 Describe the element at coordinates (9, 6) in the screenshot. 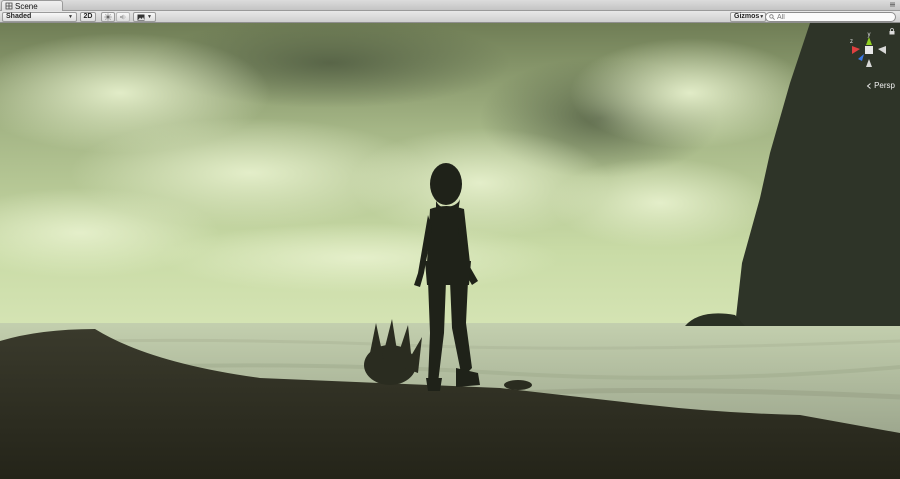

I see `scene-icon` at that location.